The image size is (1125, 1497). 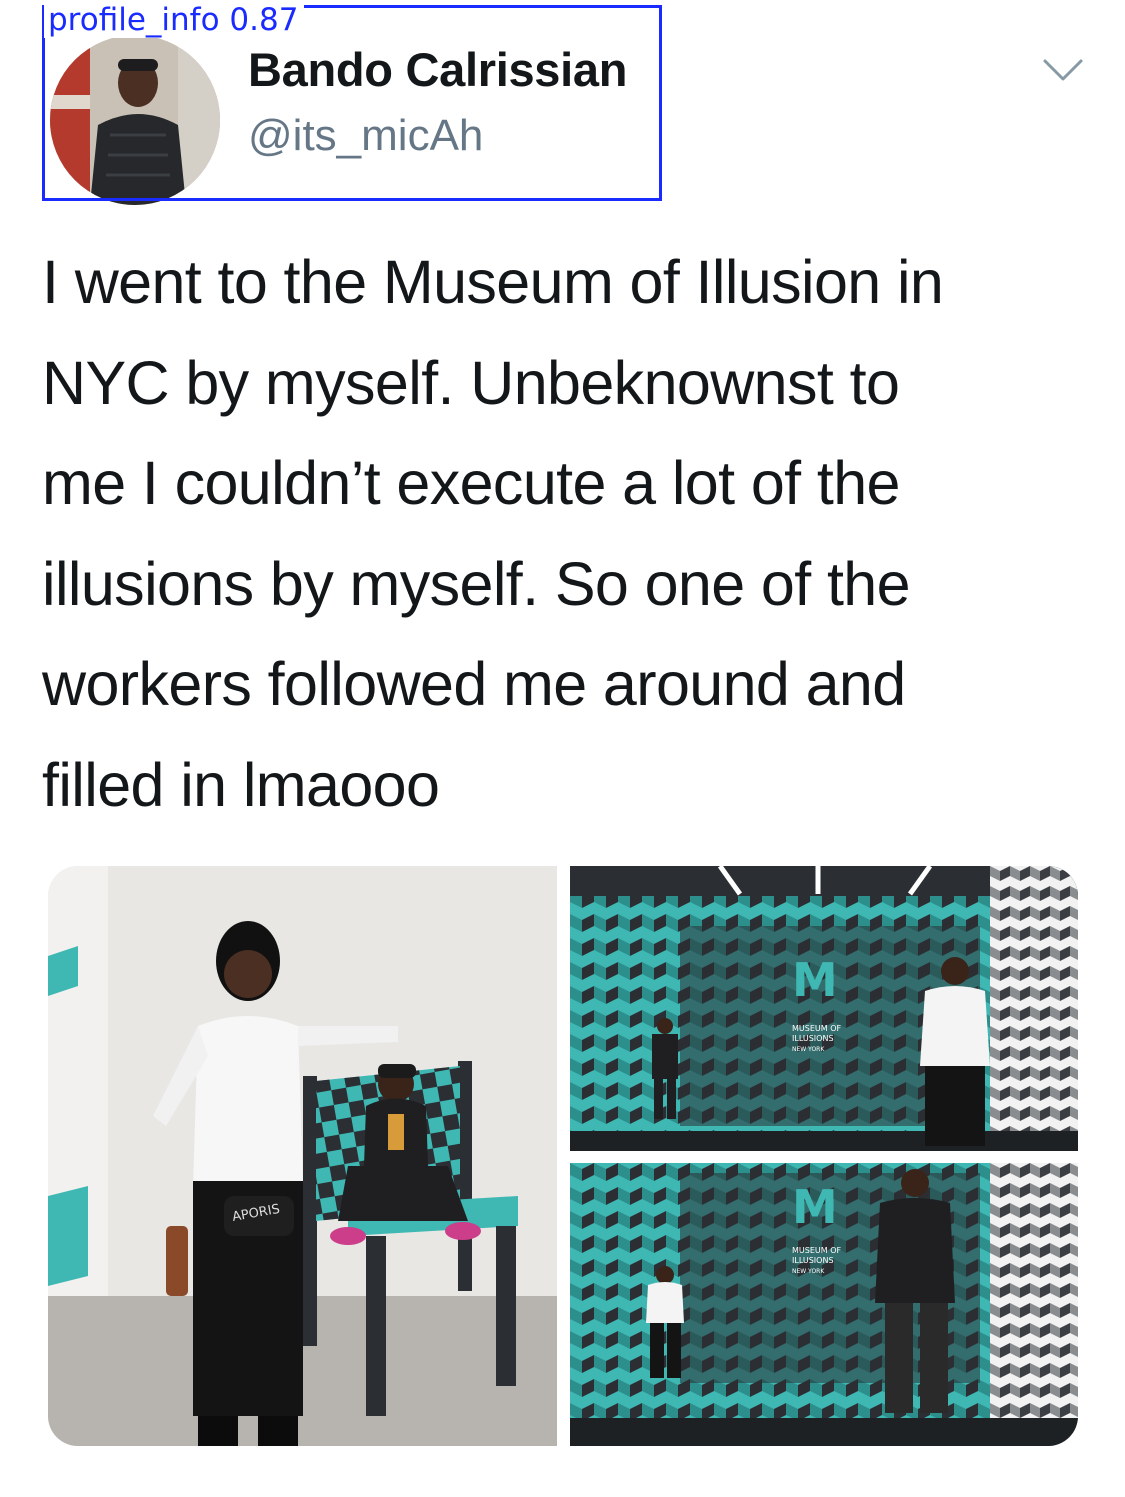 I want to click on tweet-line: I went to the Museum of Illusion in, so click(x=493, y=282).